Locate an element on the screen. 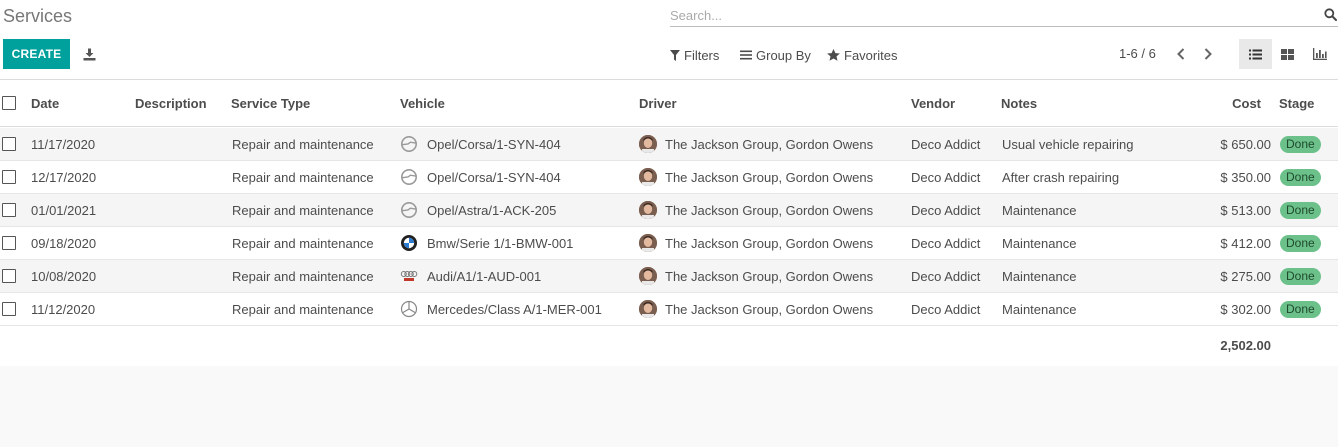  row-cost: $ 650.00 is located at coordinates (1245, 144).